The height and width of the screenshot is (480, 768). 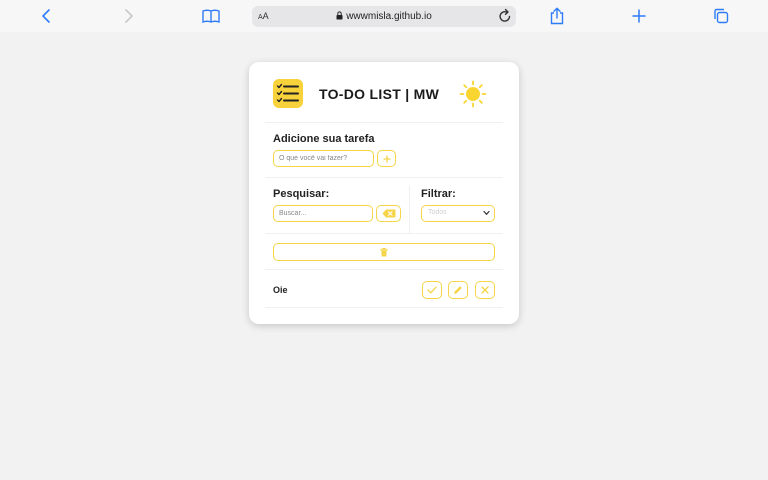 I want to click on edit-todo-button, so click(x=458, y=290).